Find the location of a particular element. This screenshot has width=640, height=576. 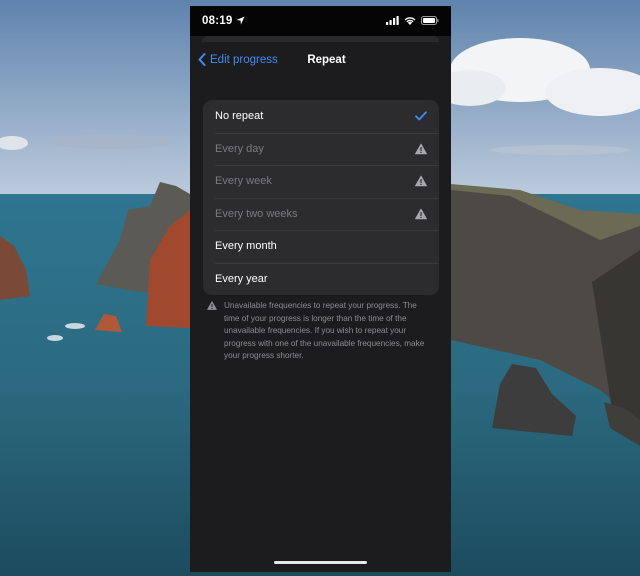

status-icons is located at coordinates (412, 20).